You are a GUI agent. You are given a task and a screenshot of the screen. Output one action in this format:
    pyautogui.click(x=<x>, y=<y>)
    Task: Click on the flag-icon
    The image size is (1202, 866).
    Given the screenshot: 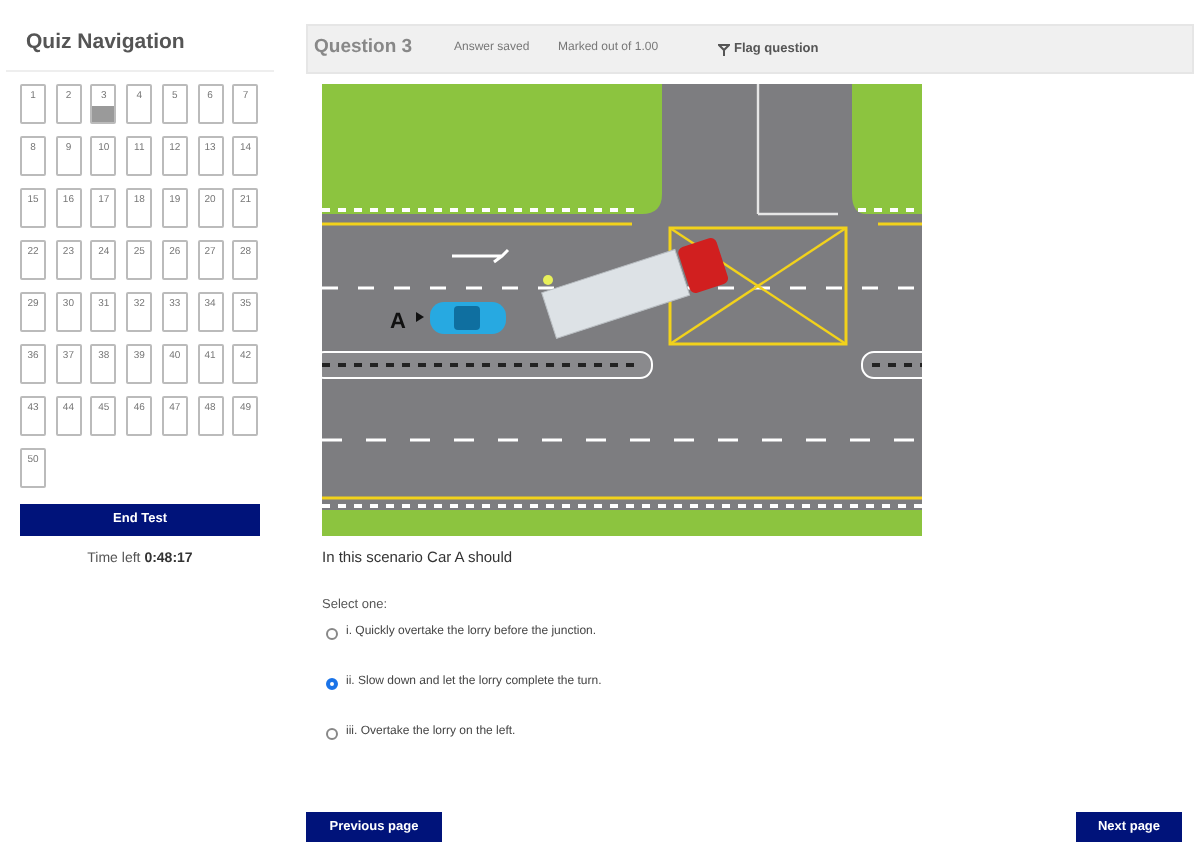 What is the action you would take?
    pyautogui.click(x=724, y=49)
    